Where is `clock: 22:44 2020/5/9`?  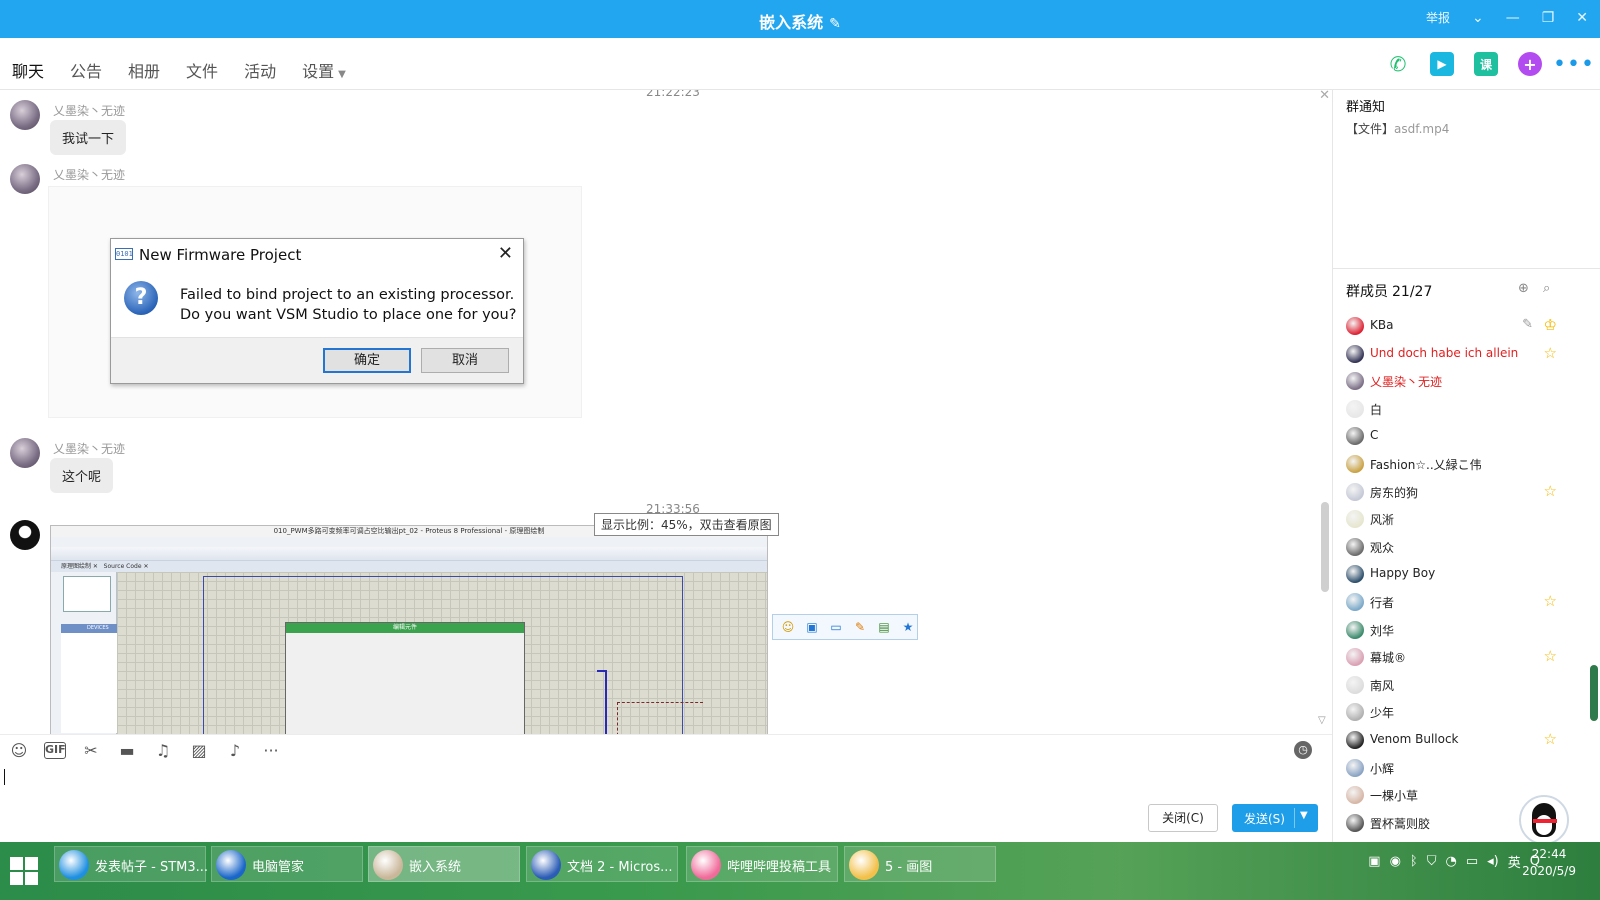 clock: 22:44 2020/5/9 is located at coordinates (1549, 863).